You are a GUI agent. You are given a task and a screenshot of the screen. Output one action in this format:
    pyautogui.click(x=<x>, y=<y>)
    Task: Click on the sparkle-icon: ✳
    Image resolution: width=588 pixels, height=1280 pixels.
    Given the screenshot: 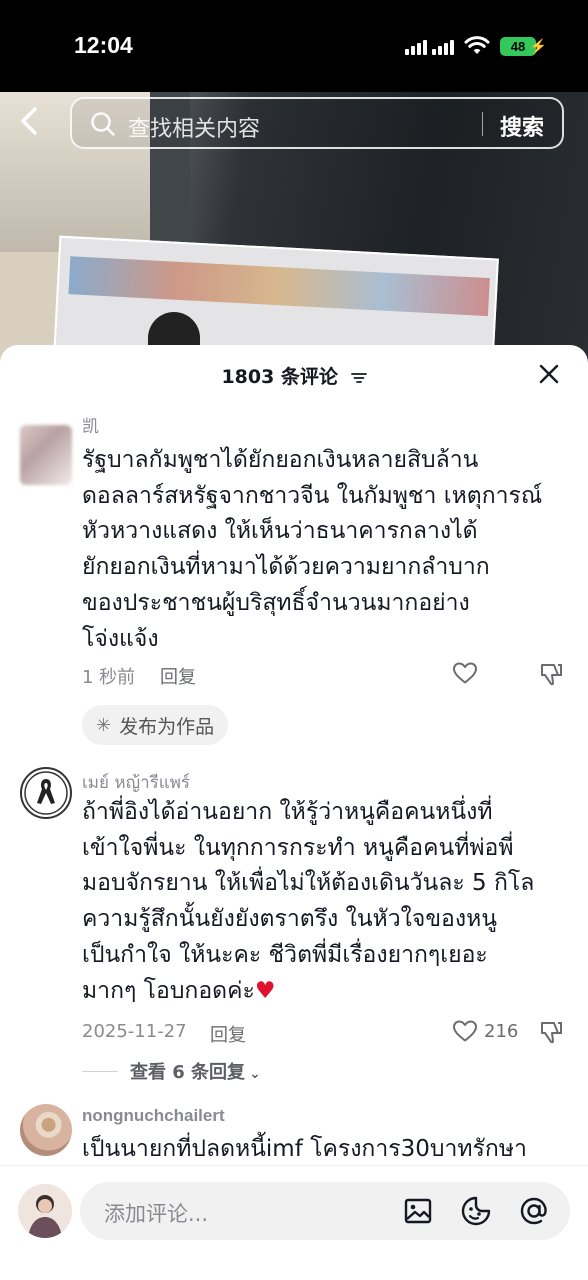 What is the action you would take?
    pyautogui.click(x=104, y=725)
    